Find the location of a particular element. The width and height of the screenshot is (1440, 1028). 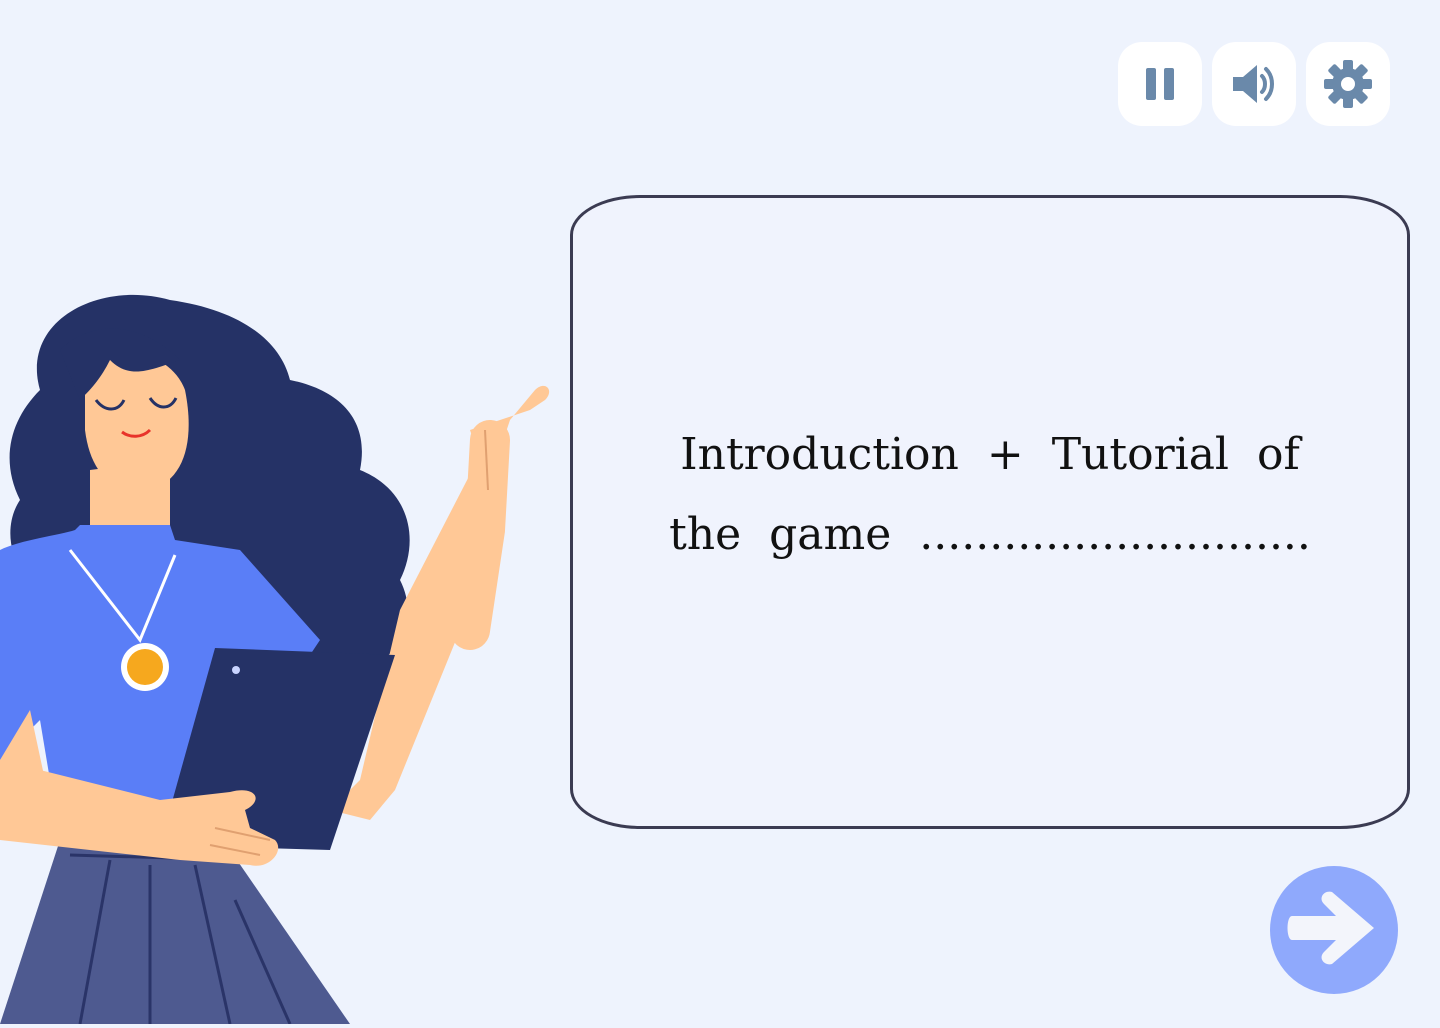

sound-button is located at coordinates (1254, 84).